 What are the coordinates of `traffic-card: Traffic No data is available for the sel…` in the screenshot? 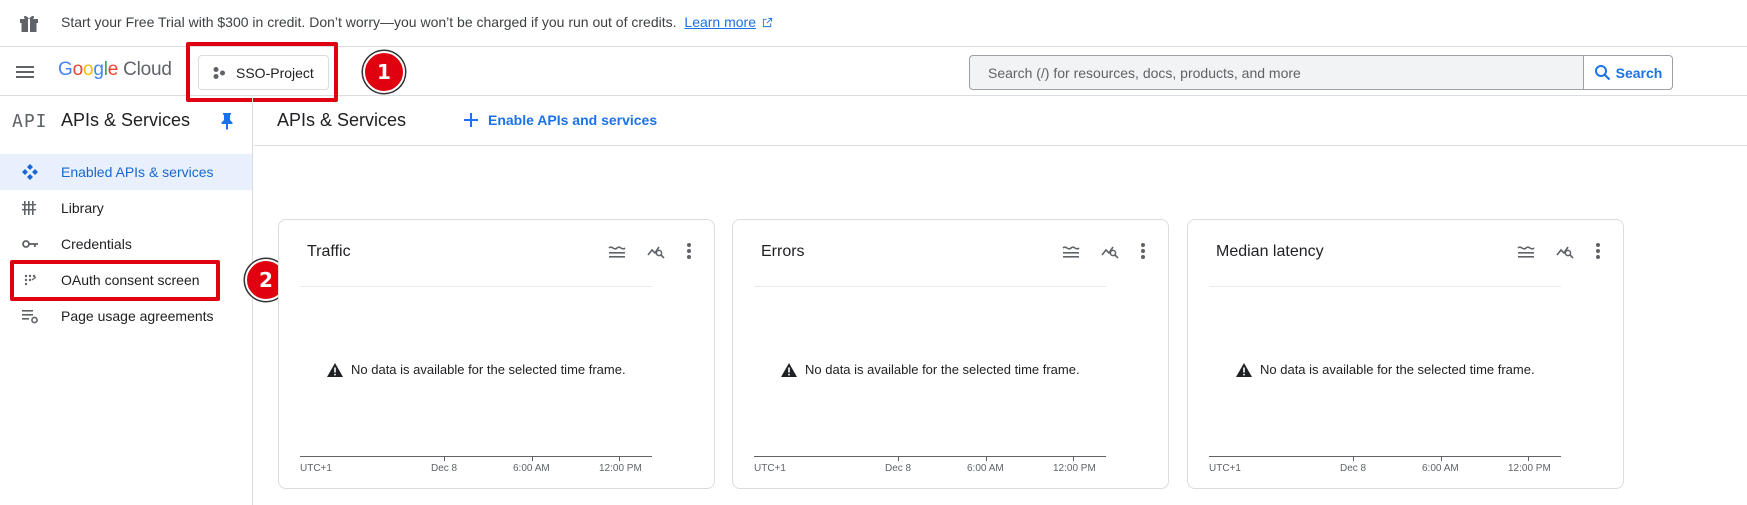 It's located at (496, 354).